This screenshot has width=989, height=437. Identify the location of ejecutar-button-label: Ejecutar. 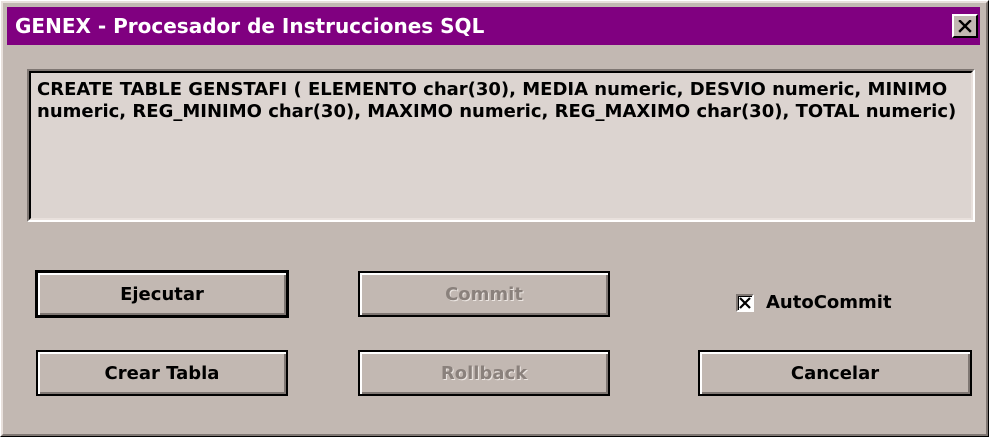
(162, 294).